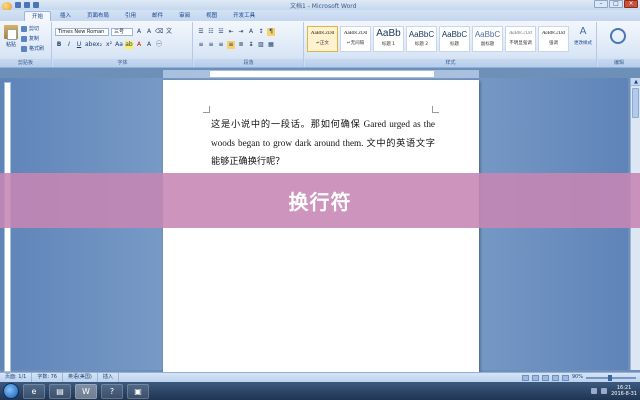  What do you see at coordinates (157, 16) in the screenshot?
I see `tab-mailings: 邮件` at bounding box center [157, 16].